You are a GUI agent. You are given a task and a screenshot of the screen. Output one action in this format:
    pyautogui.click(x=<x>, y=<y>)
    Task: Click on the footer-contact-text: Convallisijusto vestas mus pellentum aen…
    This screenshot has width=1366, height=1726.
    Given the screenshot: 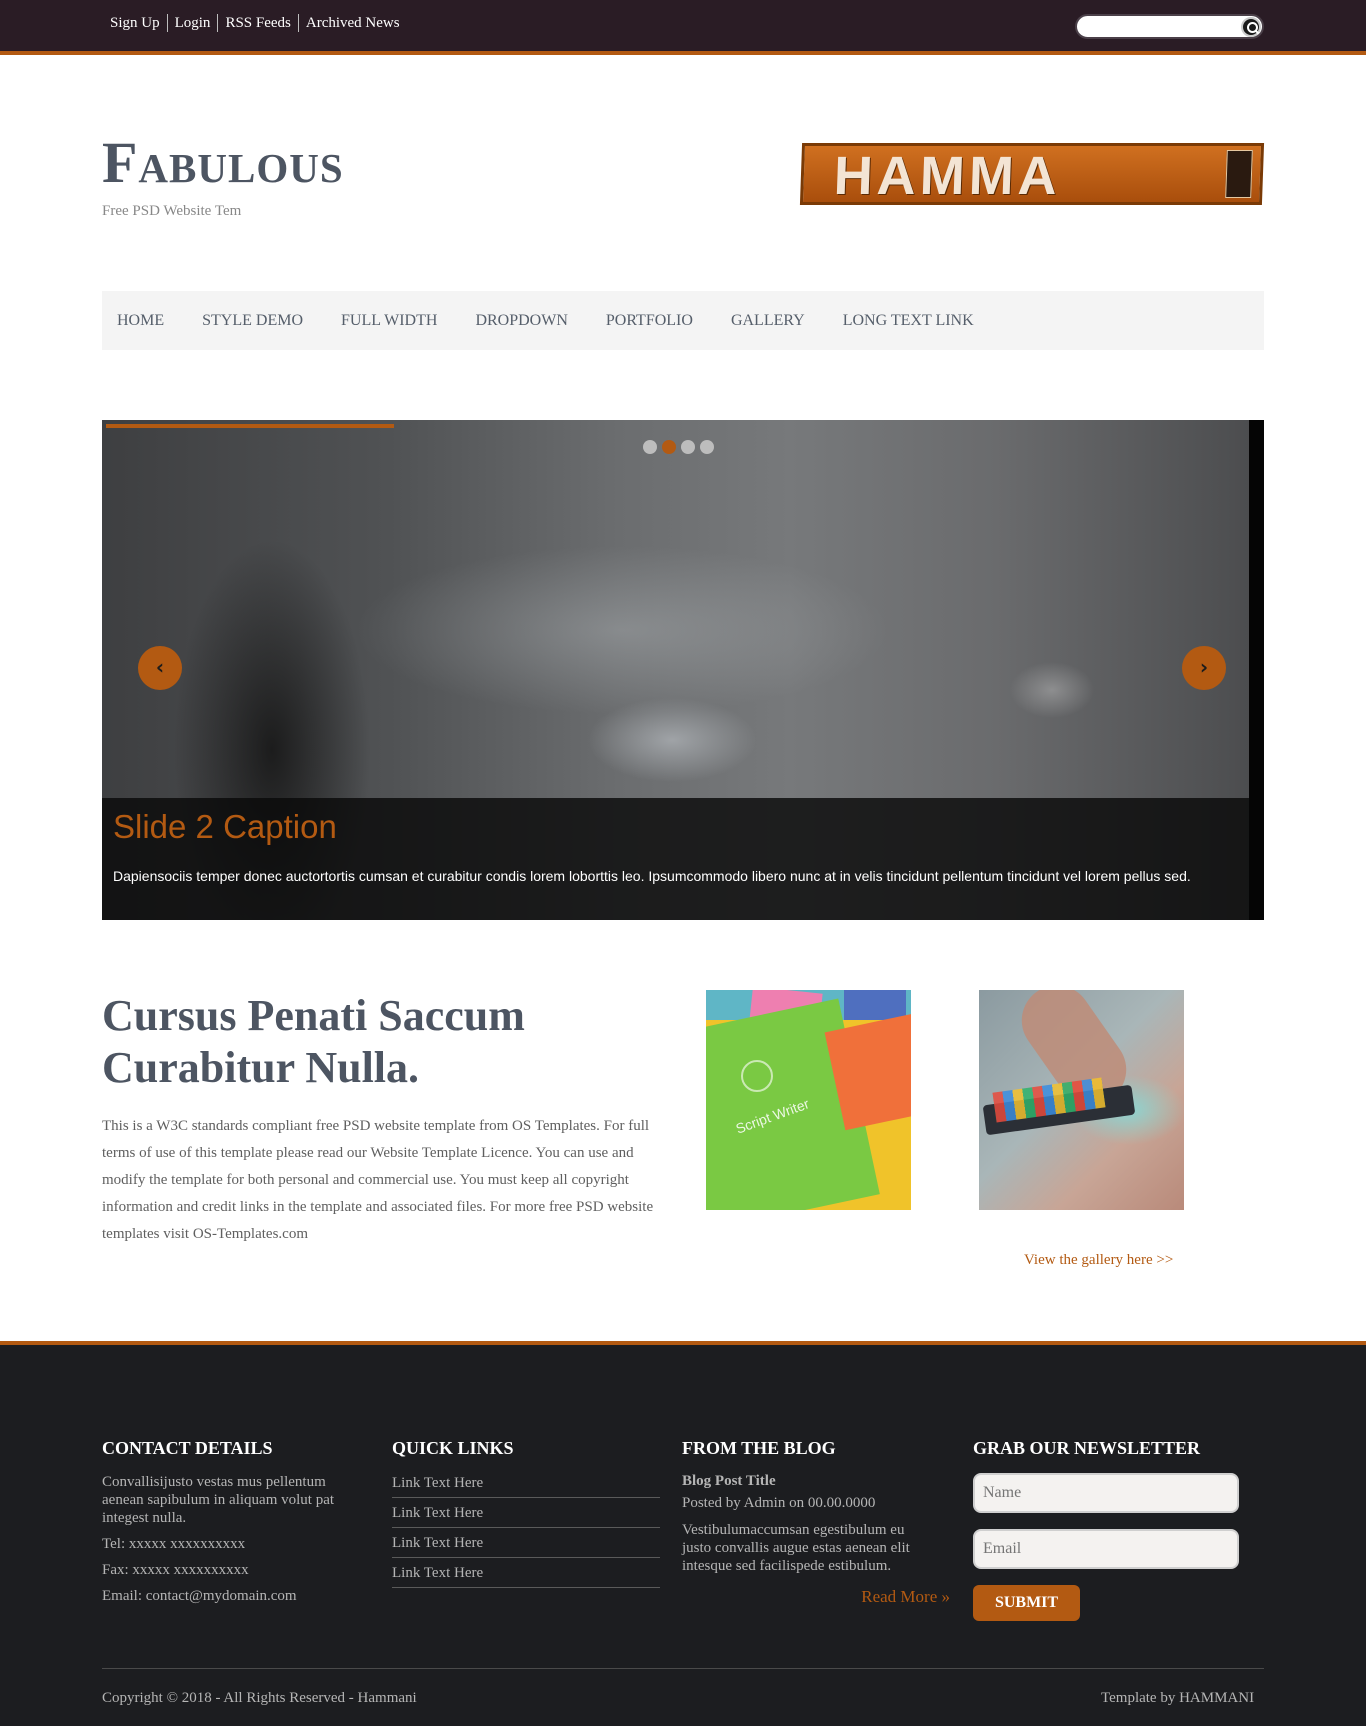 What is the action you would take?
    pyautogui.click(x=218, y=1500)
    